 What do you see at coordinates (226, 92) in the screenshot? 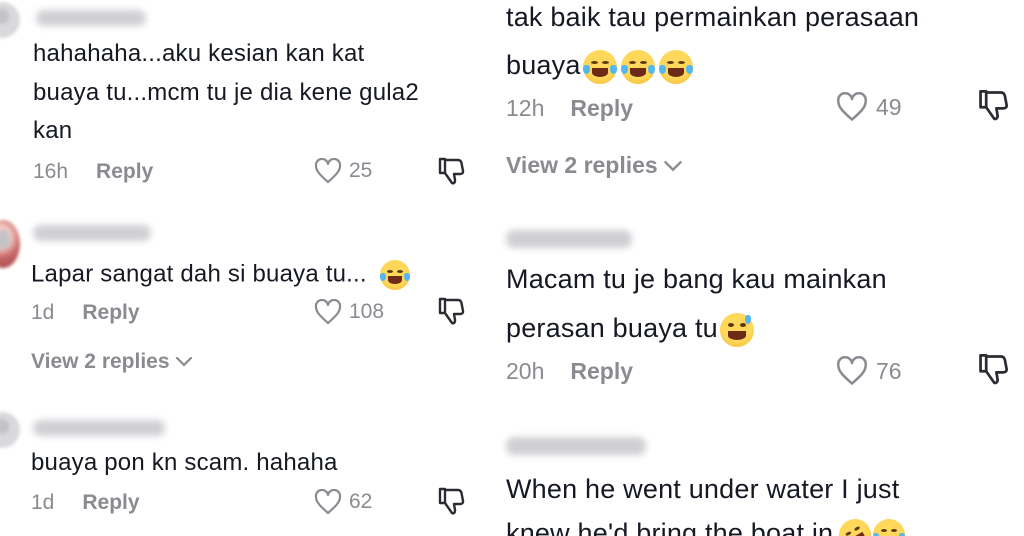
I see `comment-text-line: buaya tu...mcm tu je dia kene gula2` at bounding box center [226, 92].